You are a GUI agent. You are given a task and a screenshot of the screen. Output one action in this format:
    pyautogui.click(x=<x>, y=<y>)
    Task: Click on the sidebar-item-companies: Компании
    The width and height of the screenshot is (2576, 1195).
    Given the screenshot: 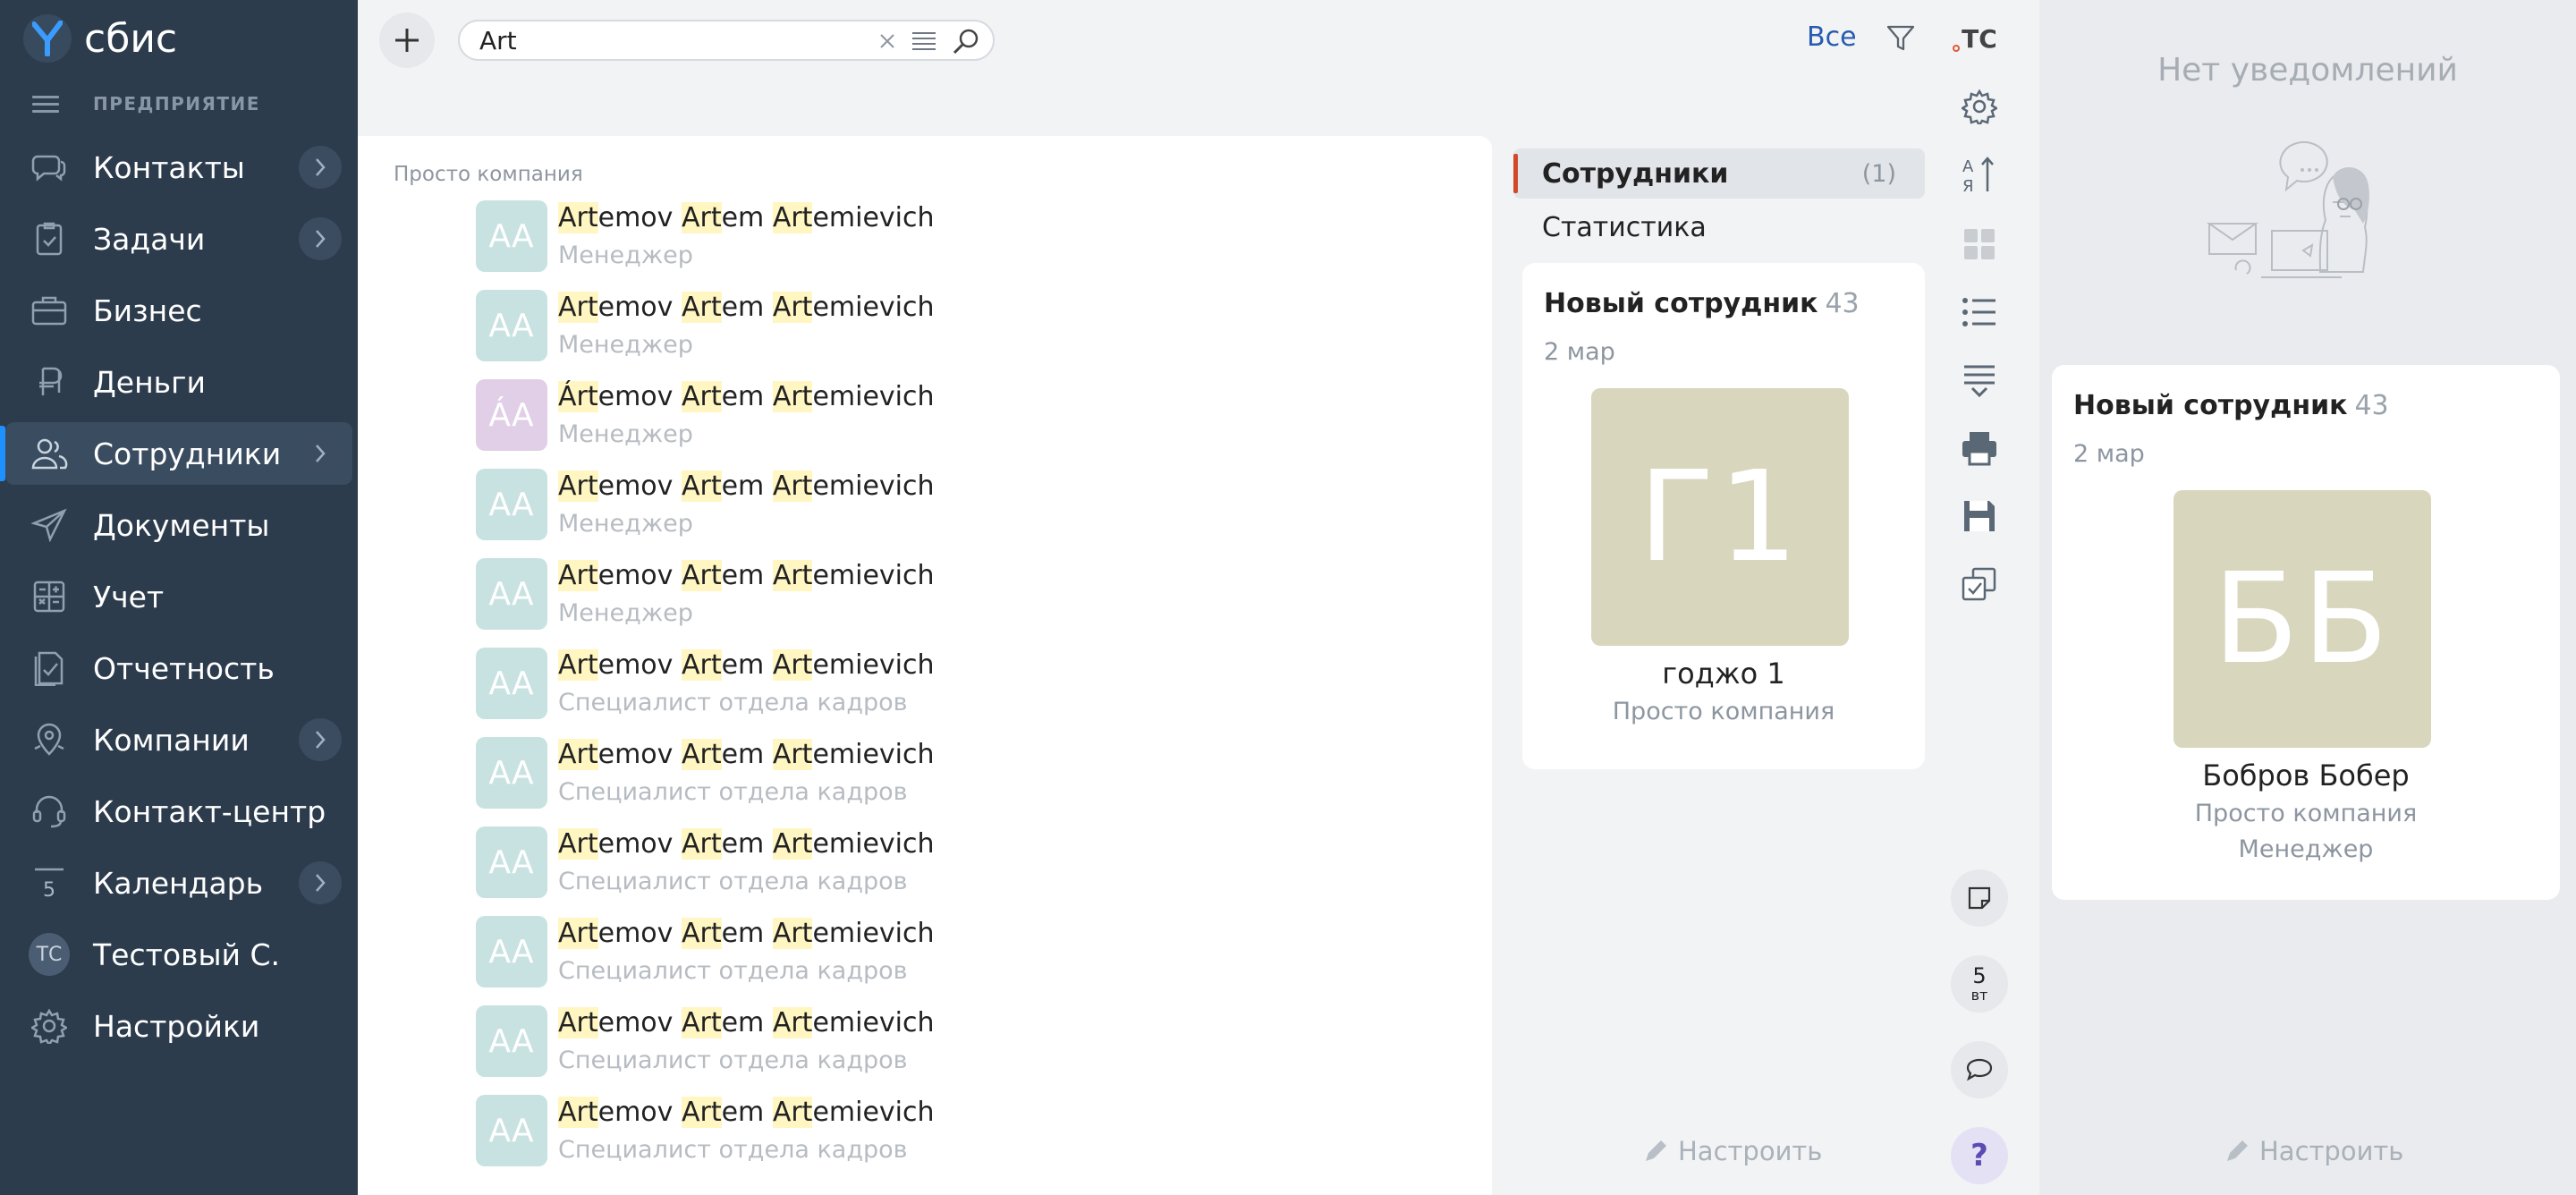 What is the action you would take?
    pyautogui.click(x=178, y=739)
    